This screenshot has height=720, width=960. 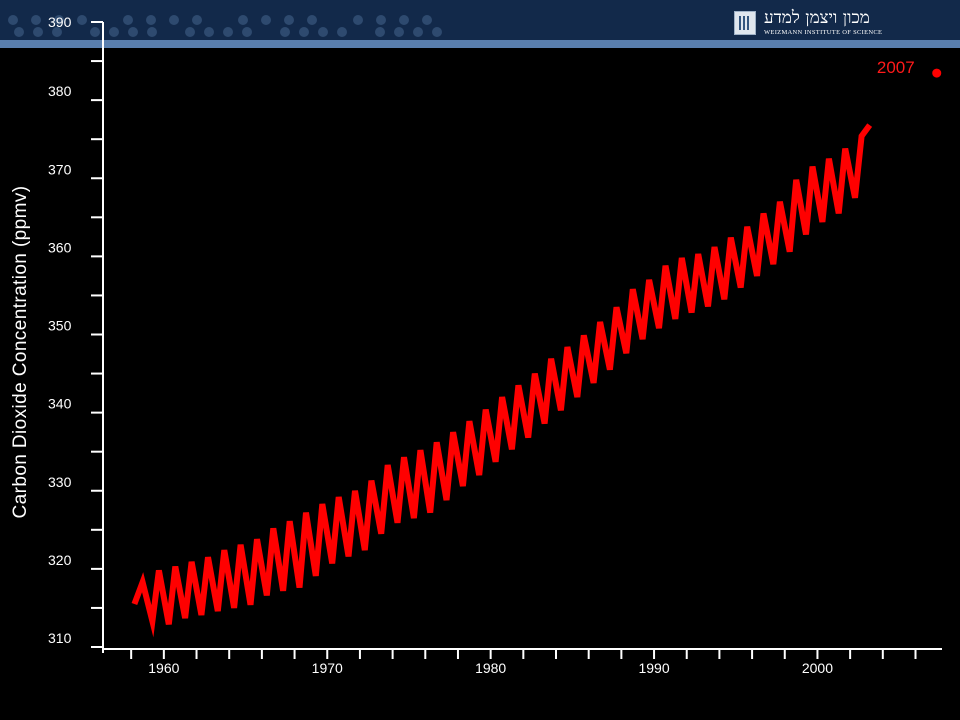 I want to click on x-tick-label: 2000, so click(x=817, y=668).